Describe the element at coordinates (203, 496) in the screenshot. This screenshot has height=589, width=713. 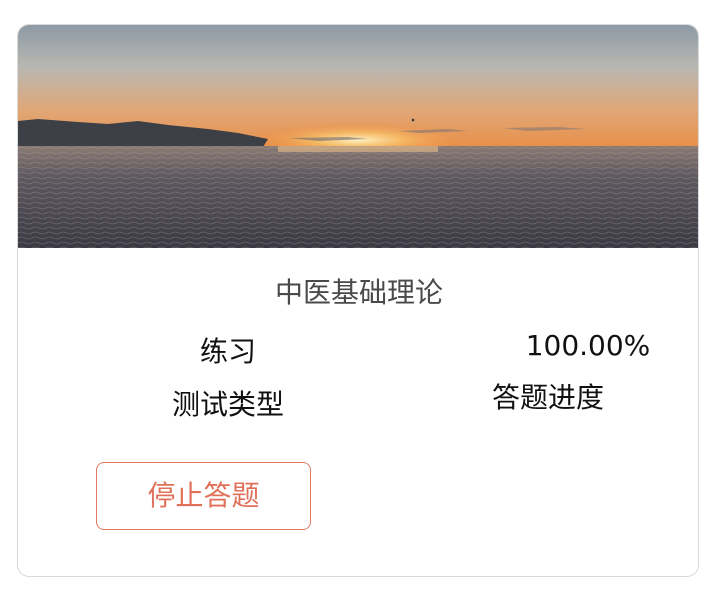
I see `stop-answering-button: 停止答题` at that location.